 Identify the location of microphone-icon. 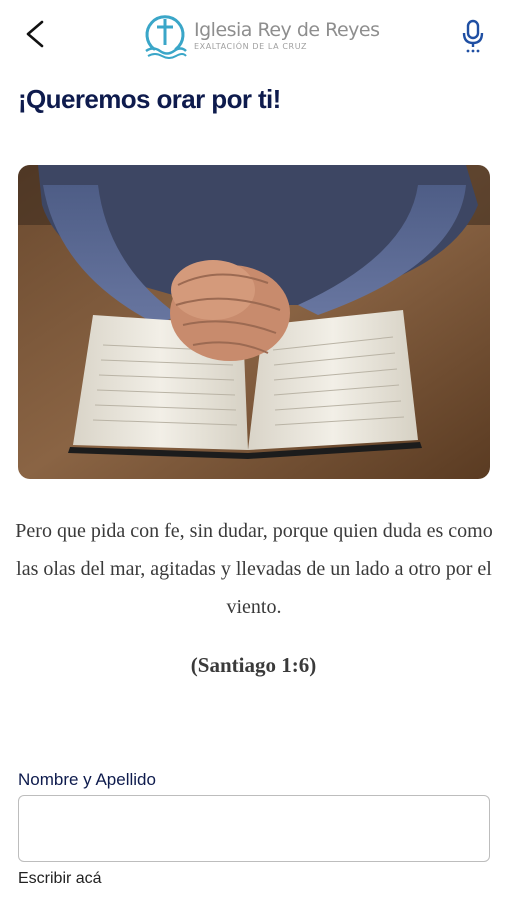
(473, 36).